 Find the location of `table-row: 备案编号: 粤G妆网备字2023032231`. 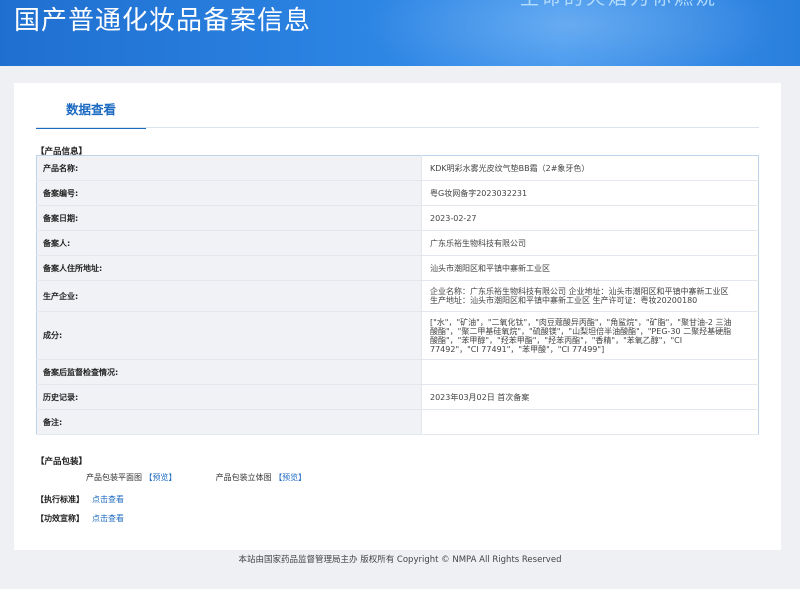

table-row: 备案编号: 粤G妆网备字2023032231 is located at coordinates (397, 193).